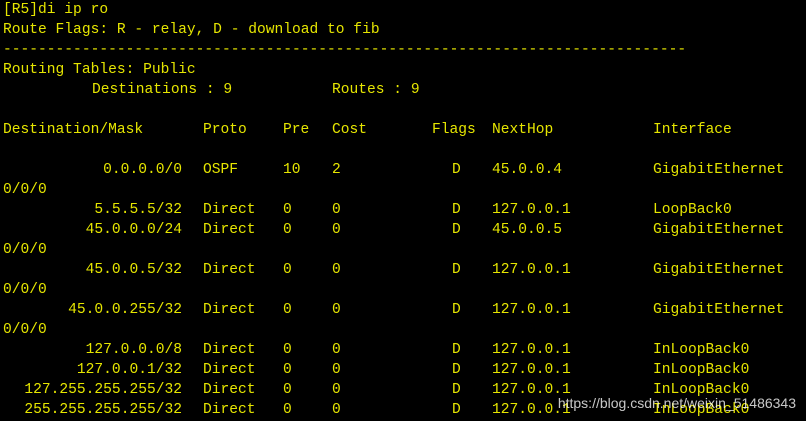  What do you see at coordinates (138, 210) in the screenshot?
I see `route-destination: 5.5.5.5/32` at bounding box center [138, 210].